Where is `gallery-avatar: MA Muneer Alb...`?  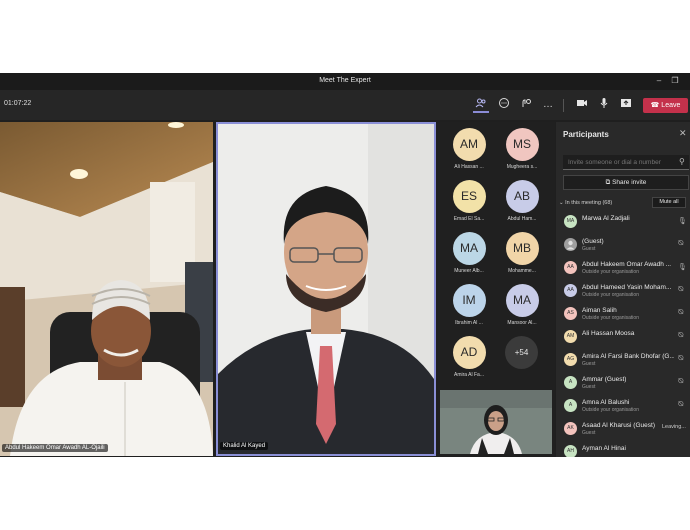 gallery-avatar: MA Muneer Alb... is located at coordinates (469, 253).